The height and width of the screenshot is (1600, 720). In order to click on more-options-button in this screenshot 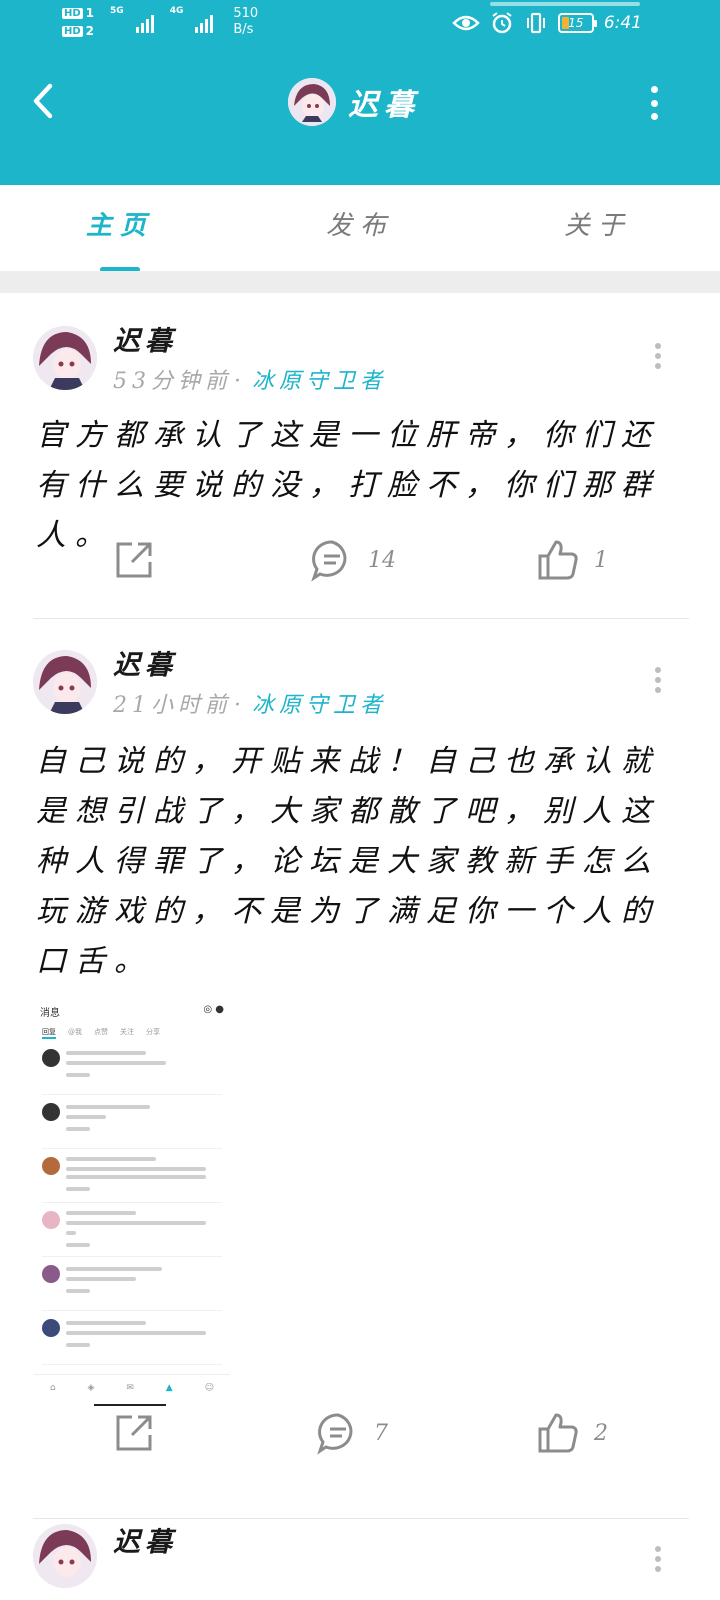, I will do `click(654, 103)`.